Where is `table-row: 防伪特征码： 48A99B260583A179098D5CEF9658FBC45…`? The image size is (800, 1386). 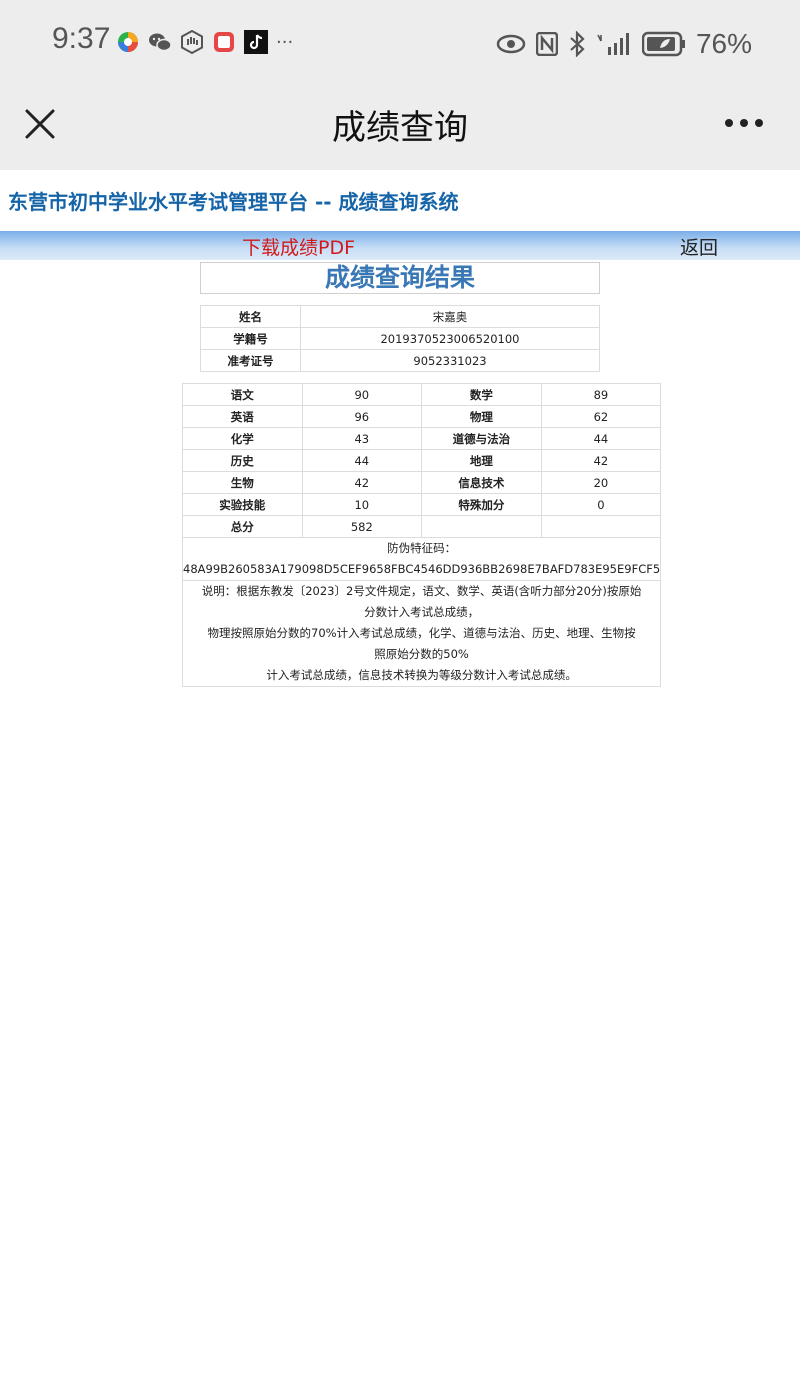
table-row: 防伪特征码： 48A99B260583A179098D5CEF9658FBC45… is located at coordinates (421, 559).